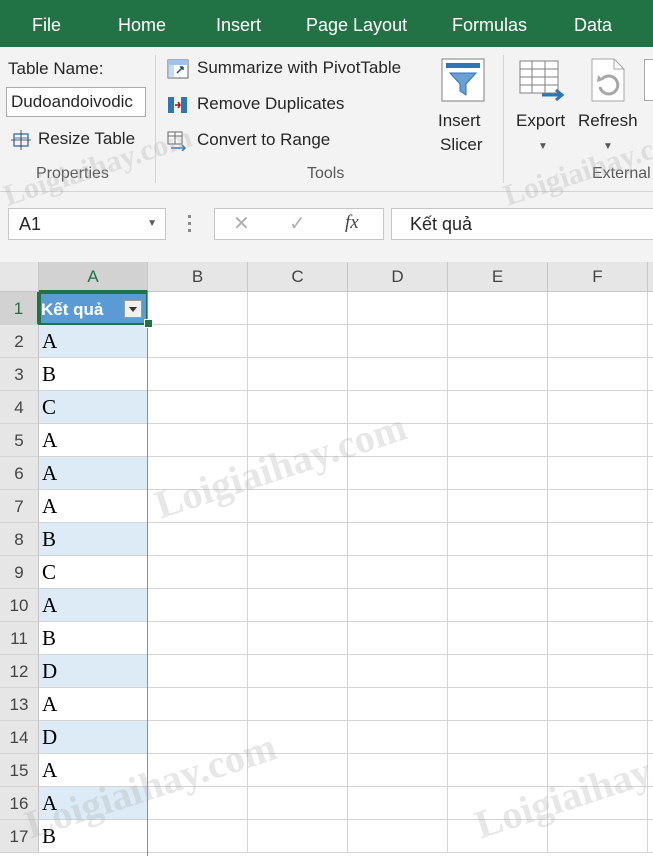 Image resolution: width=653 pixels, height=856 pixels. Describe the element at coordinates (133, 309) in the screenshot. I see `filter-dropdown-icon` at that location.